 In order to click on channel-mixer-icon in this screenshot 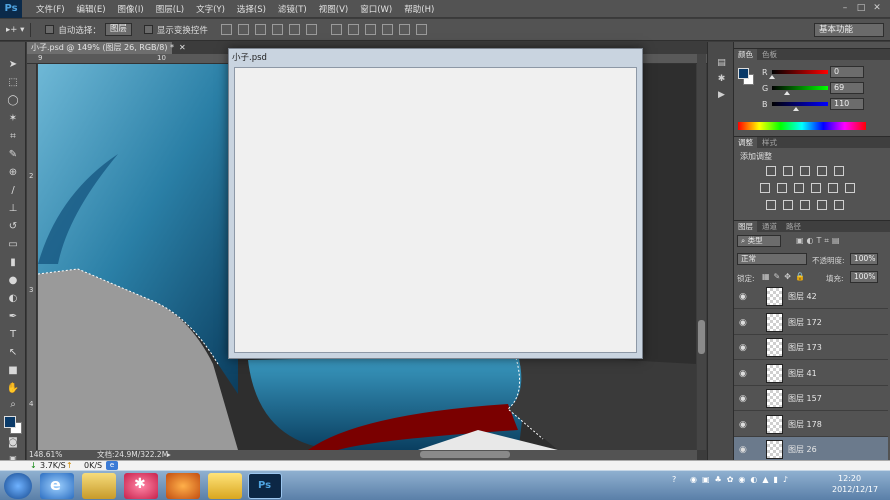, I will do `click(833, 188)`.